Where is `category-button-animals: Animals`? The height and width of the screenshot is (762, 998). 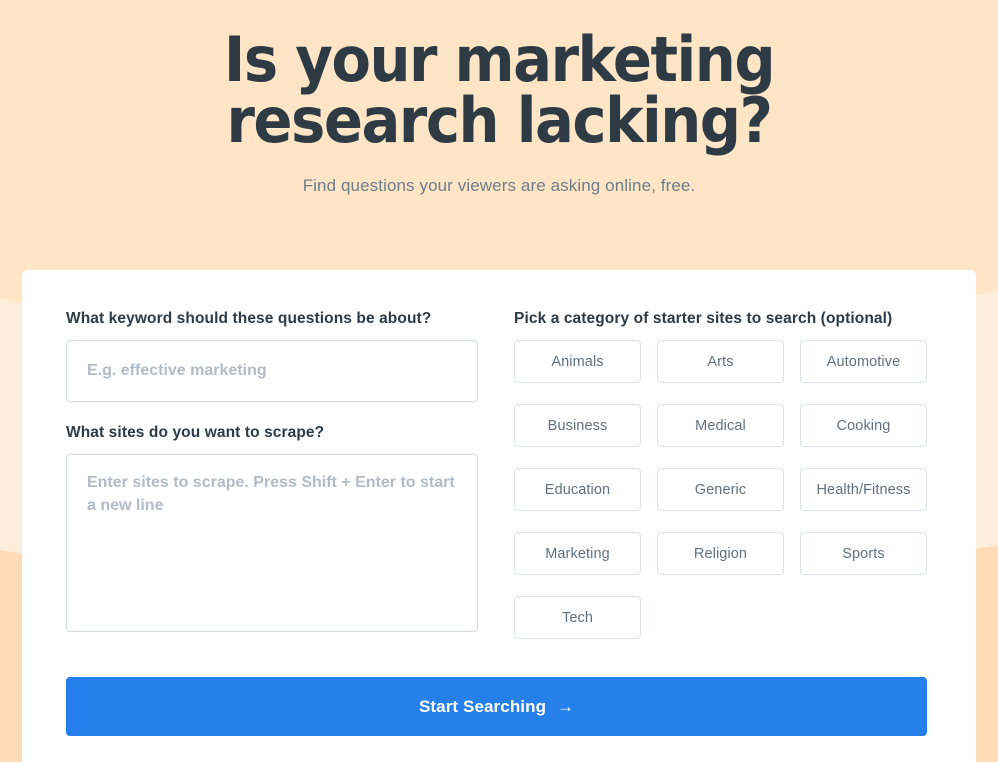 category-button-animals: Animals is located at coordinates (577, 361).